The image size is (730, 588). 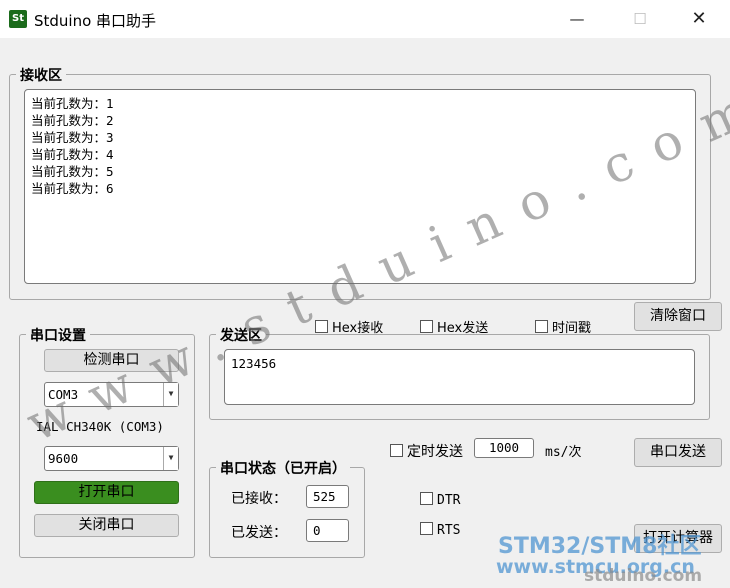 What do you see at coordinates (287, 512) in the screenshot?
I see `status-group` at bounding box center [287, 512].